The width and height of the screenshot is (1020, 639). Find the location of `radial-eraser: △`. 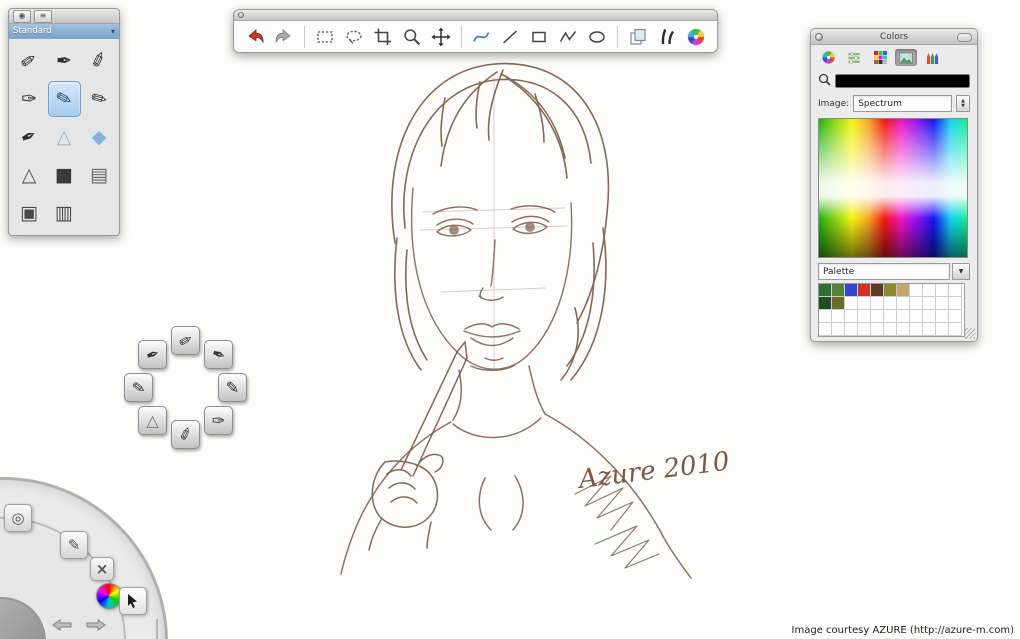

radial-eraser: △ is located at coordinates (152, 420).